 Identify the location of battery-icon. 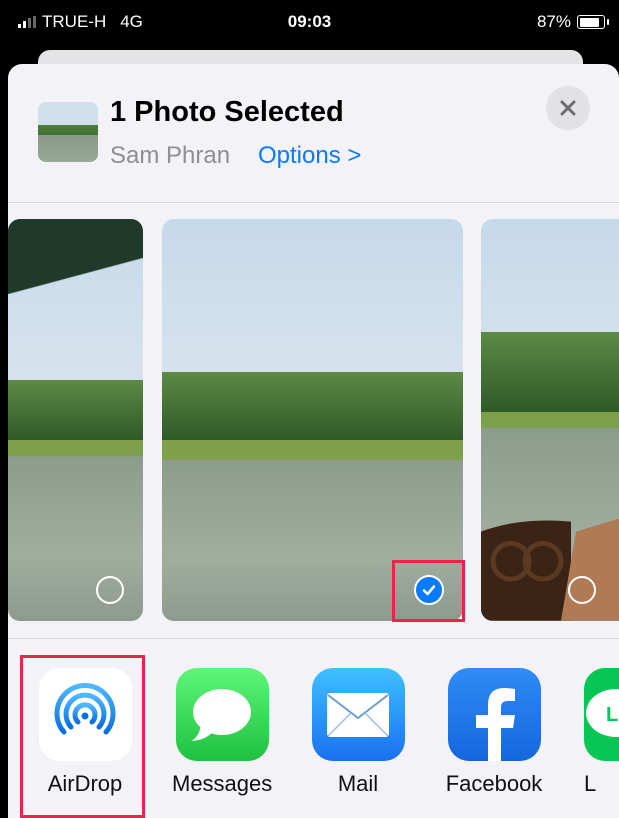
(593, 22).